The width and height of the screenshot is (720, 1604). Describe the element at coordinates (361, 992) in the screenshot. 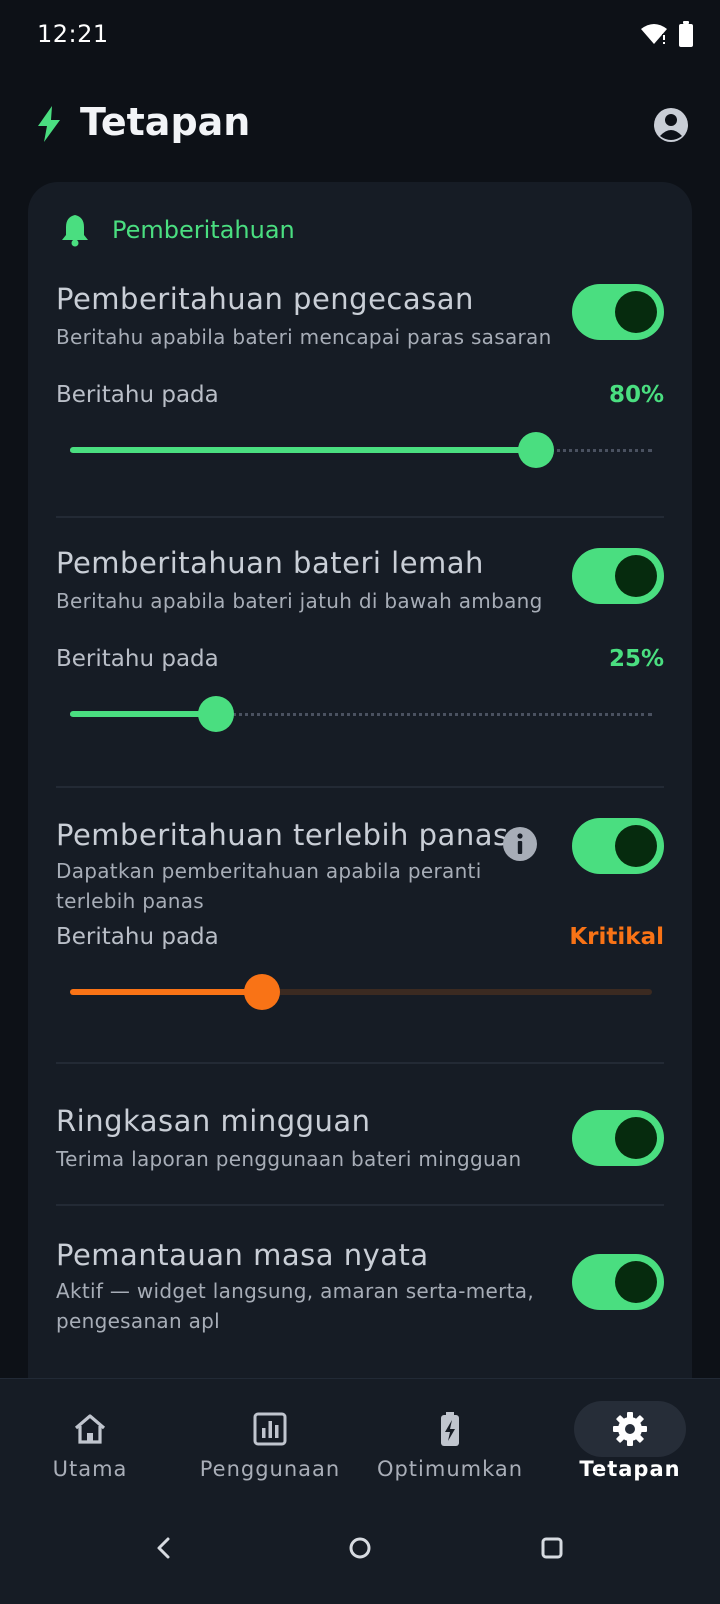

I see `overheat-level-slider` at that location.